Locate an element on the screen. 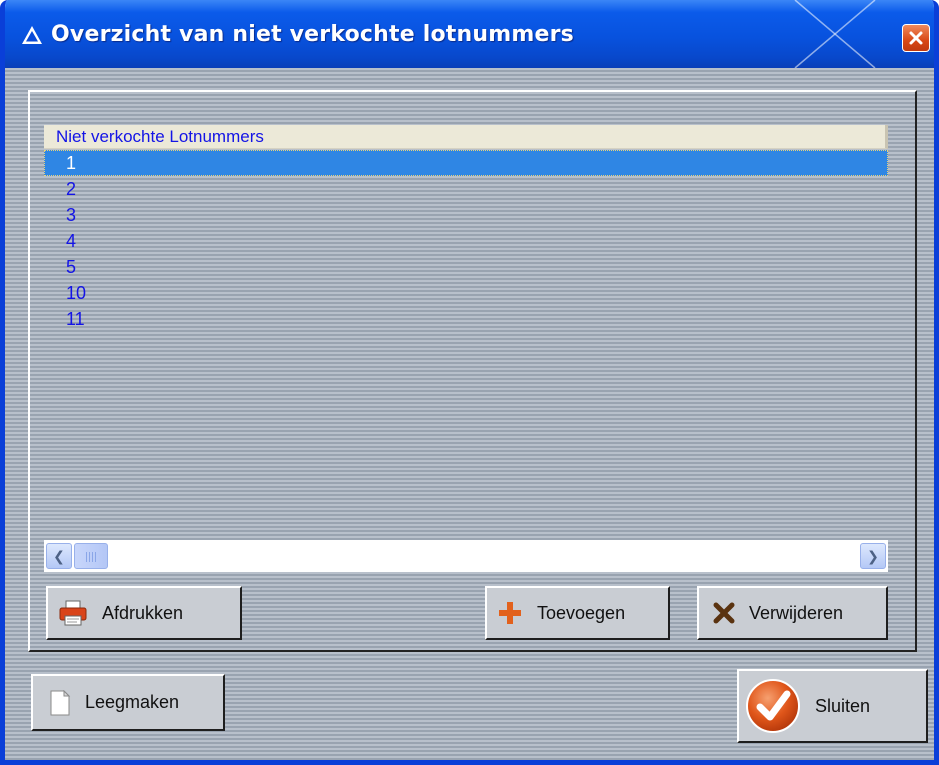  close-dialog-button-label: Sluiten is located at coordinates (843, 705).